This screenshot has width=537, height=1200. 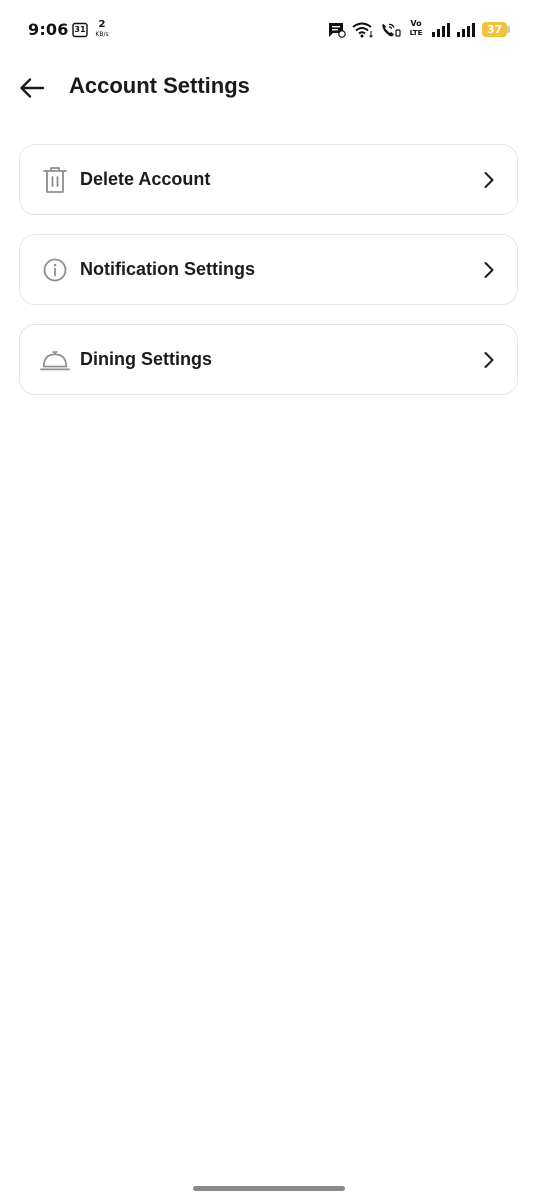 What do you see at coordinates (102, 34) in the screenshot?
I see `network-speed-unit: KB/s` at bounding box center [102, 34].